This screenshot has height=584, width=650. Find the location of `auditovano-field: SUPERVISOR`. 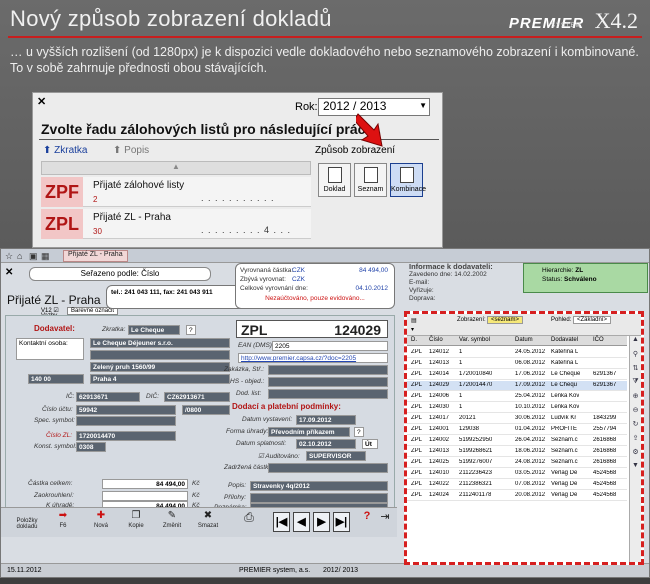

auditovano-field: SUPERVISOR is located at coordinates (336, 456).